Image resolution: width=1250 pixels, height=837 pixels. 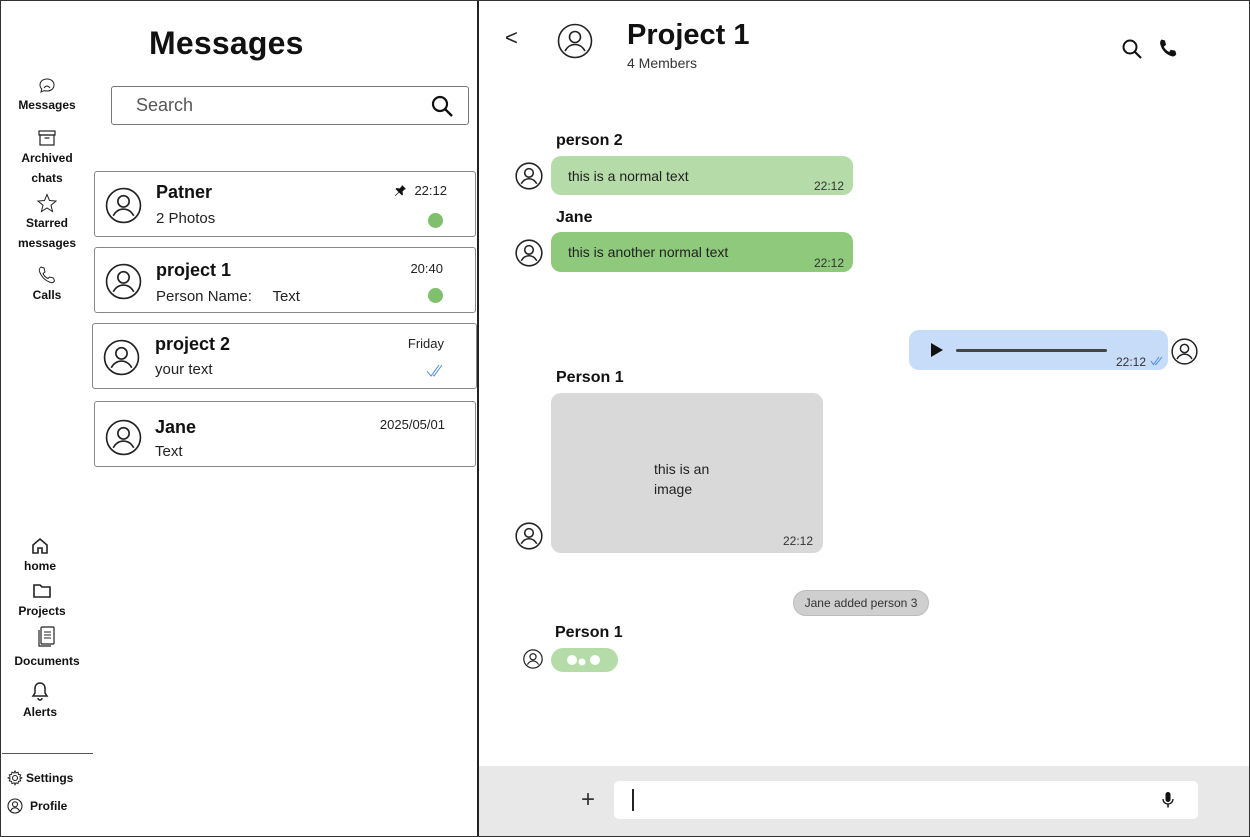 I want to click on chat-members-count: 4 Members, so click(x=662, y=63).